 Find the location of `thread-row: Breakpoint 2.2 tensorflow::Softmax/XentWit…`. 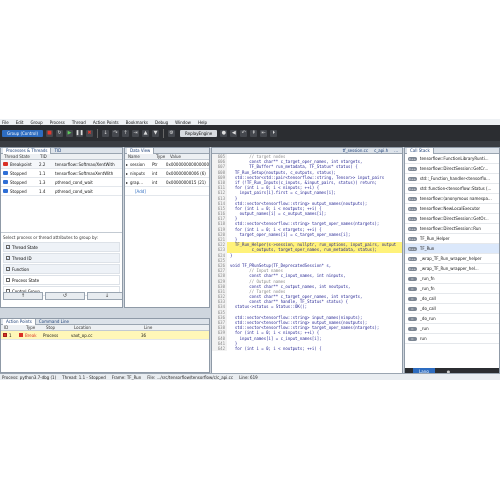

thread-row: Breakpoint 2.2 tensorflow::Softmax/XentWit… is located at coordinates (61, 164).